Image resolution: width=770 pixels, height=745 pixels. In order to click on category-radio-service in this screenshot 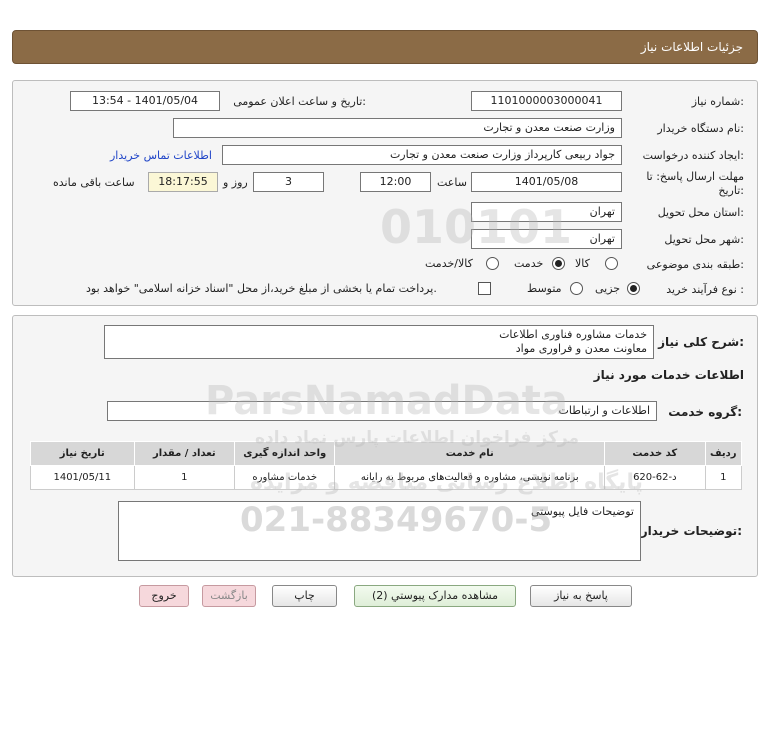, I will do `click(558, 263)`.